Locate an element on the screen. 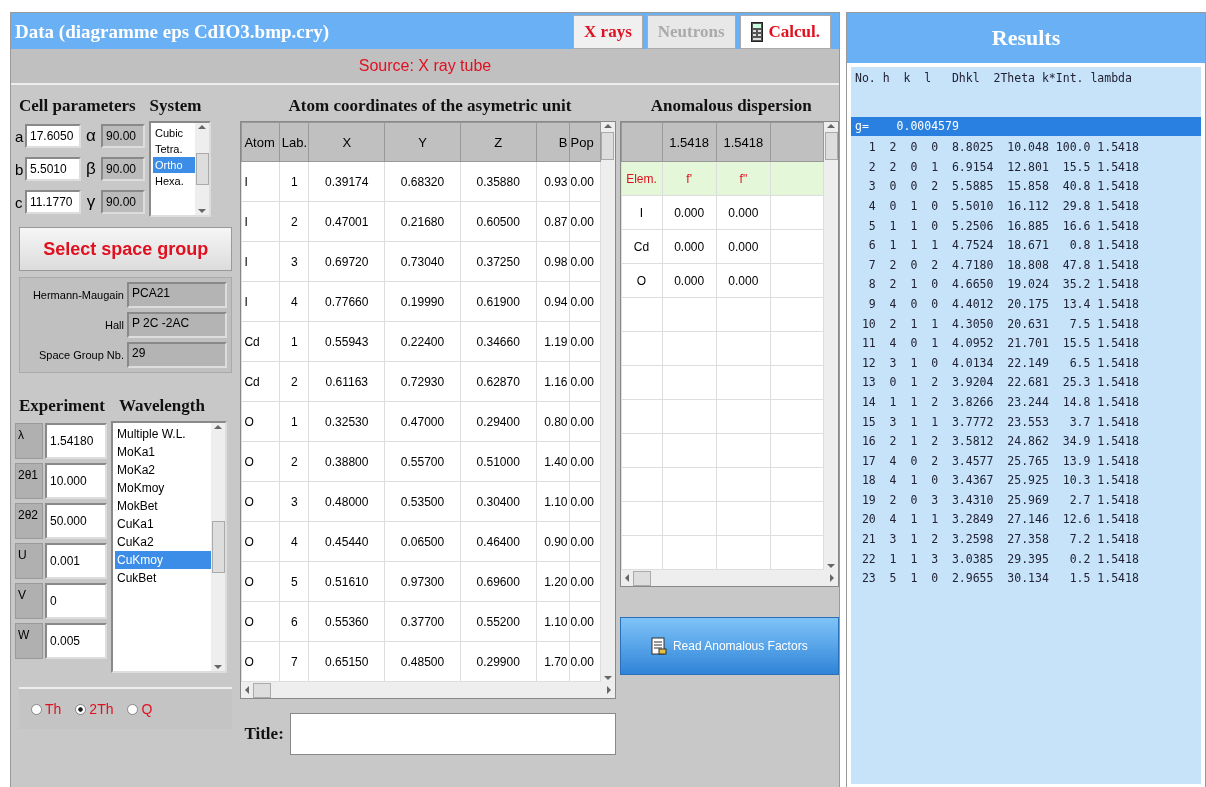 This screenshot has height=787, width=1206. list-item: 21 3 1 2 3.2598 27.358 7.2 1.5418 is located at coordinates (1026, 540).